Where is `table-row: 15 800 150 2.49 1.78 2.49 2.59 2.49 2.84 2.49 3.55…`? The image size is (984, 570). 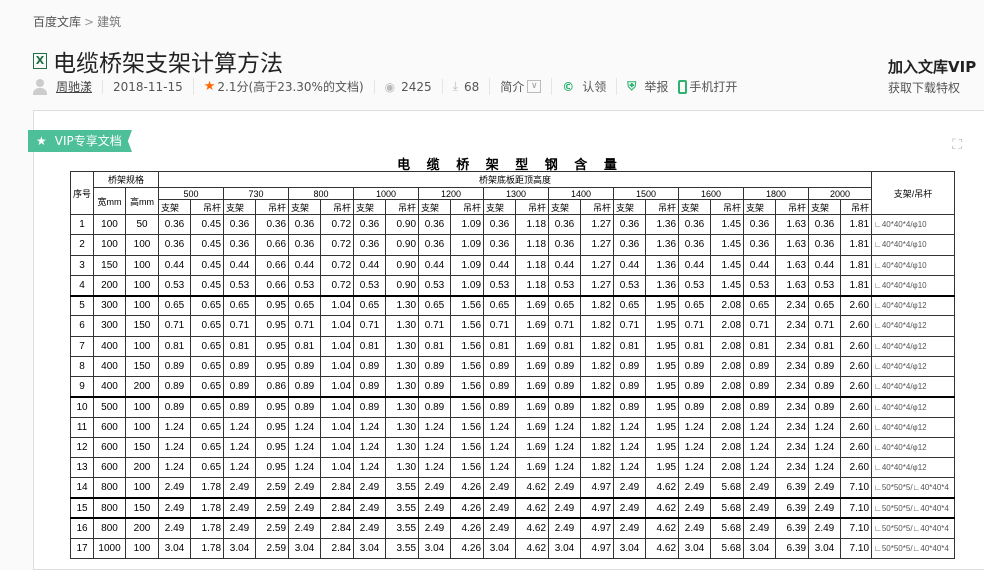
table-row: 15 800 150 2.49 1.78 2.49 2.59 2.49 2.84 2.49 3.55… is located at coordinates (512, 507).